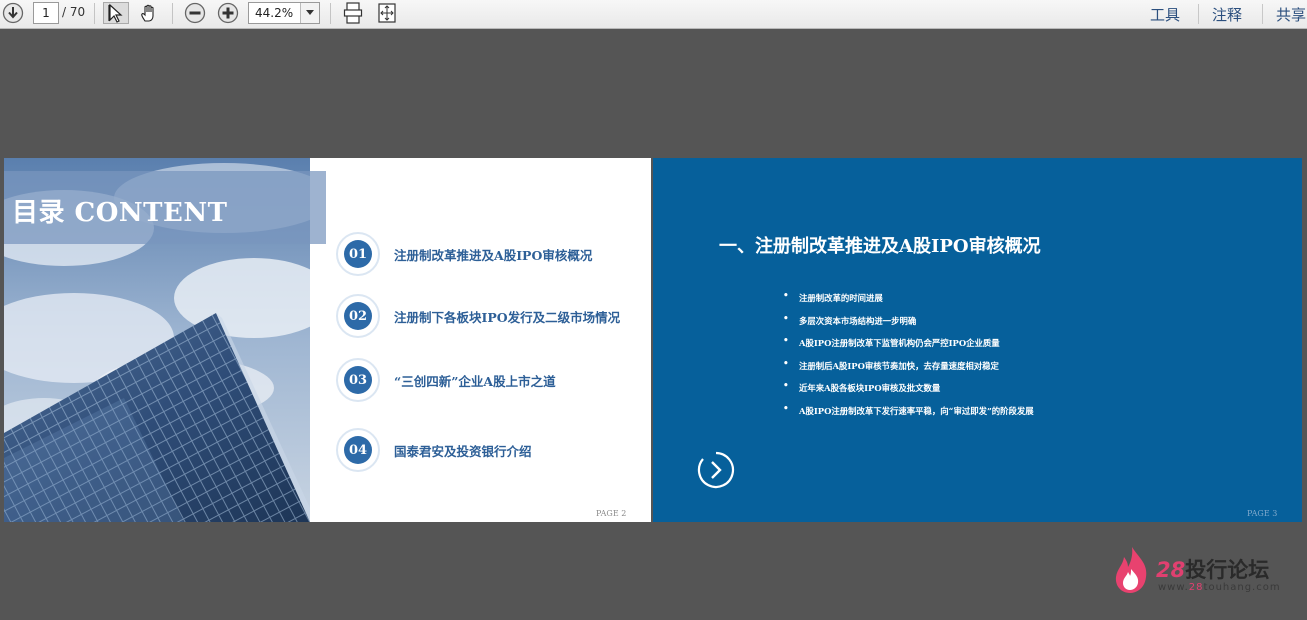 The image size is (1307, 620). What do you see at coordinates (716, 470) in the screenshot?
I see `next-arrow-icon` at bounding box center [716, 470].